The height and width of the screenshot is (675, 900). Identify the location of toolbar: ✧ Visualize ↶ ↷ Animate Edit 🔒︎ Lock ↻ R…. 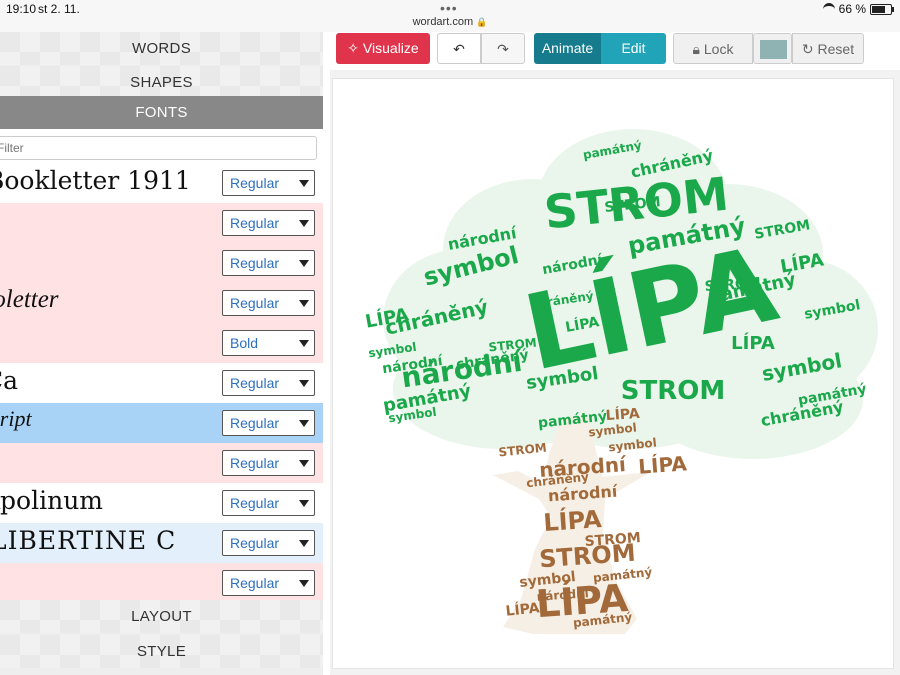
(615, 51).